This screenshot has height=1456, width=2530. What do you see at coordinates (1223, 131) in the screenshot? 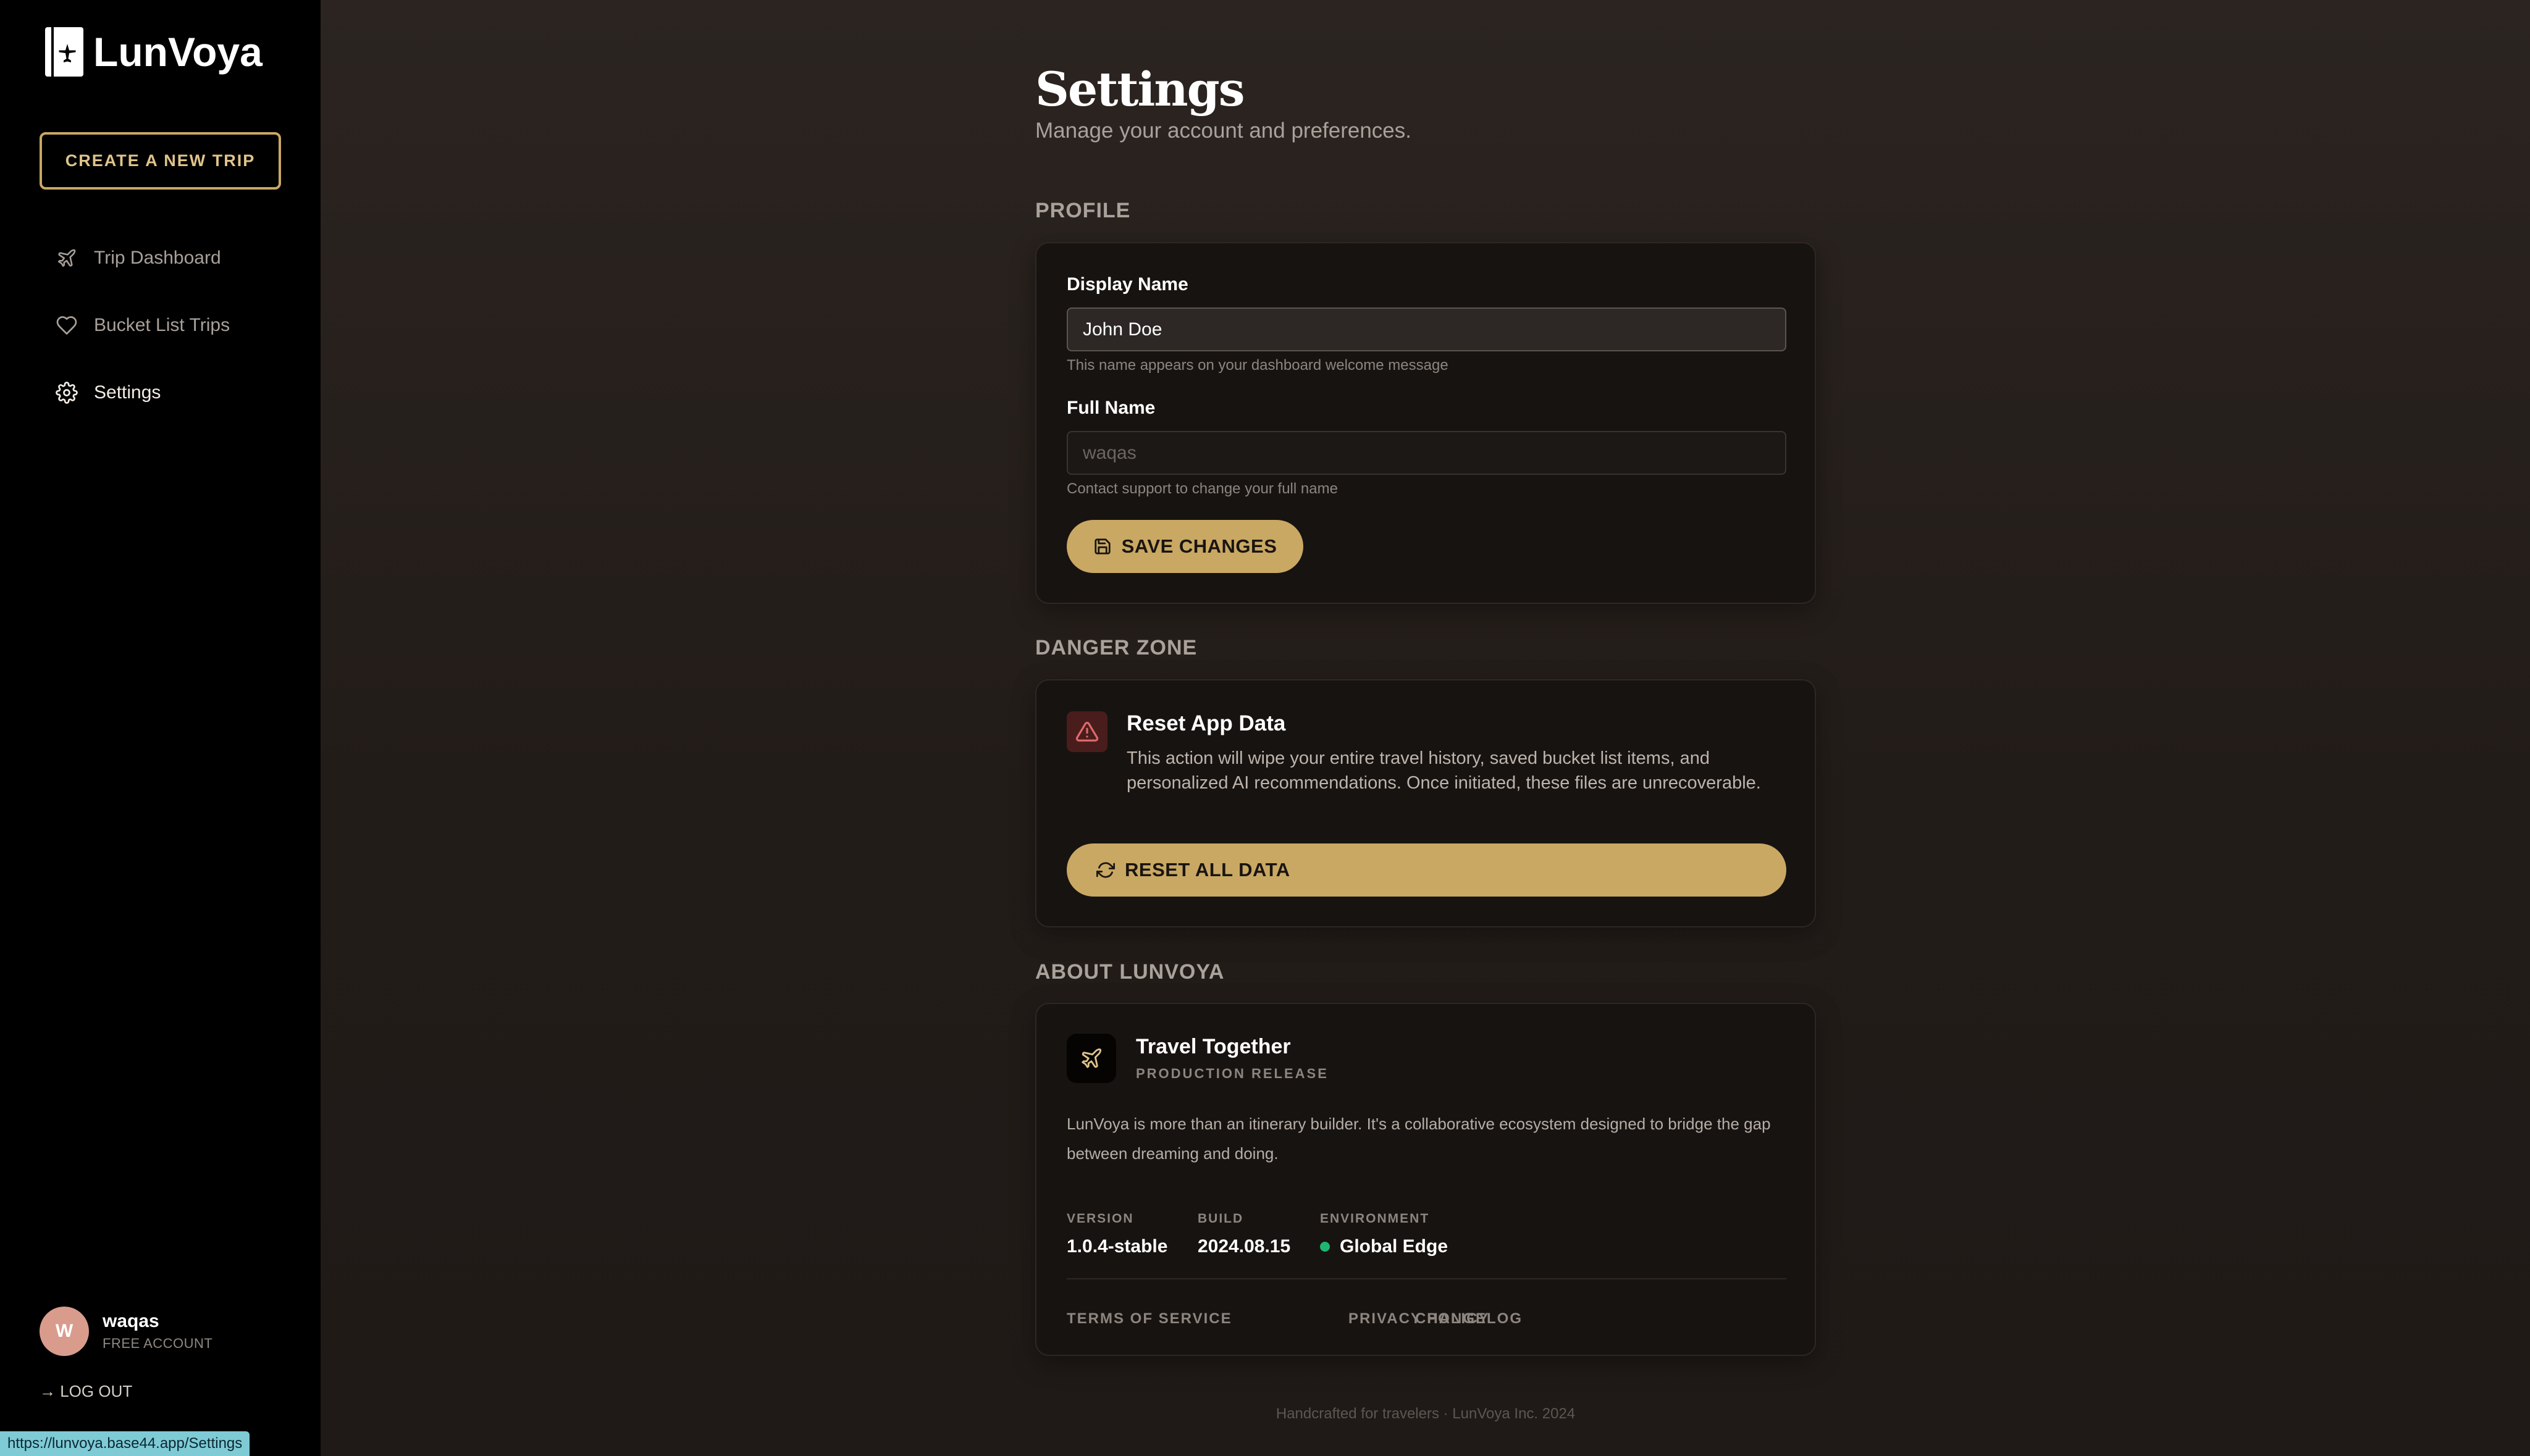
I see `page-subtitle: Manage your account and preferences.` at bounding box center [1223, 131].